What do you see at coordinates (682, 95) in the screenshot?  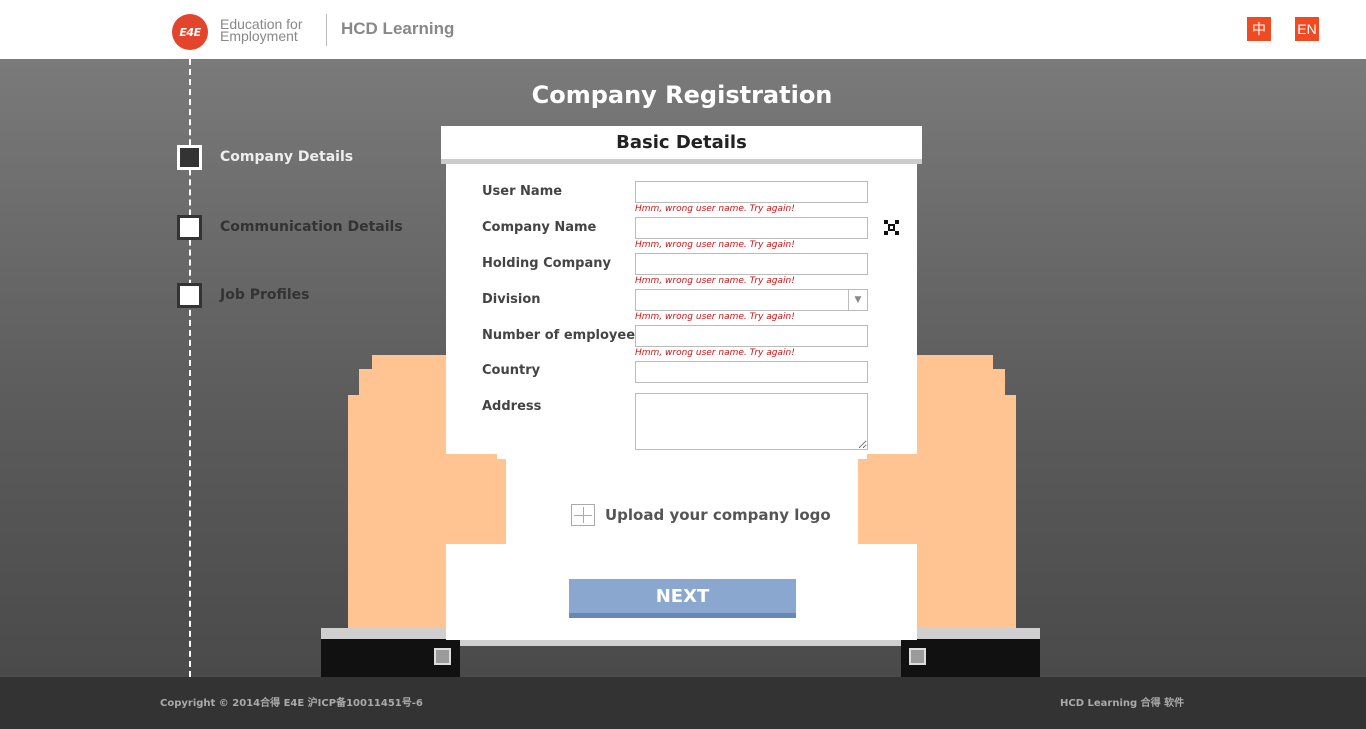 I see `page-title: Company Registration` at bounding box center [682, 95].